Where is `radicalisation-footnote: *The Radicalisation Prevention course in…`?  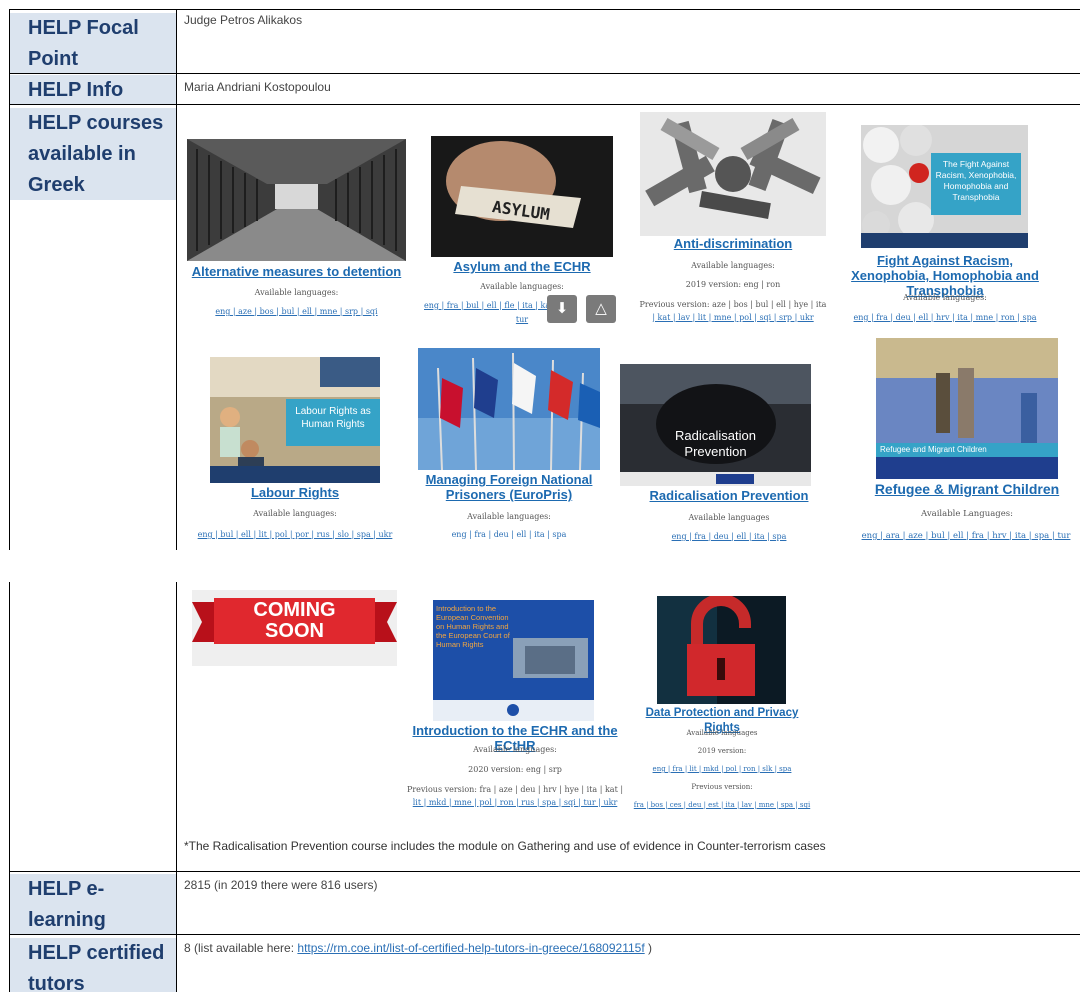
radicalisation-footnote: *The Radicalisation Prevention course in… is located at coordinates (505, 846).